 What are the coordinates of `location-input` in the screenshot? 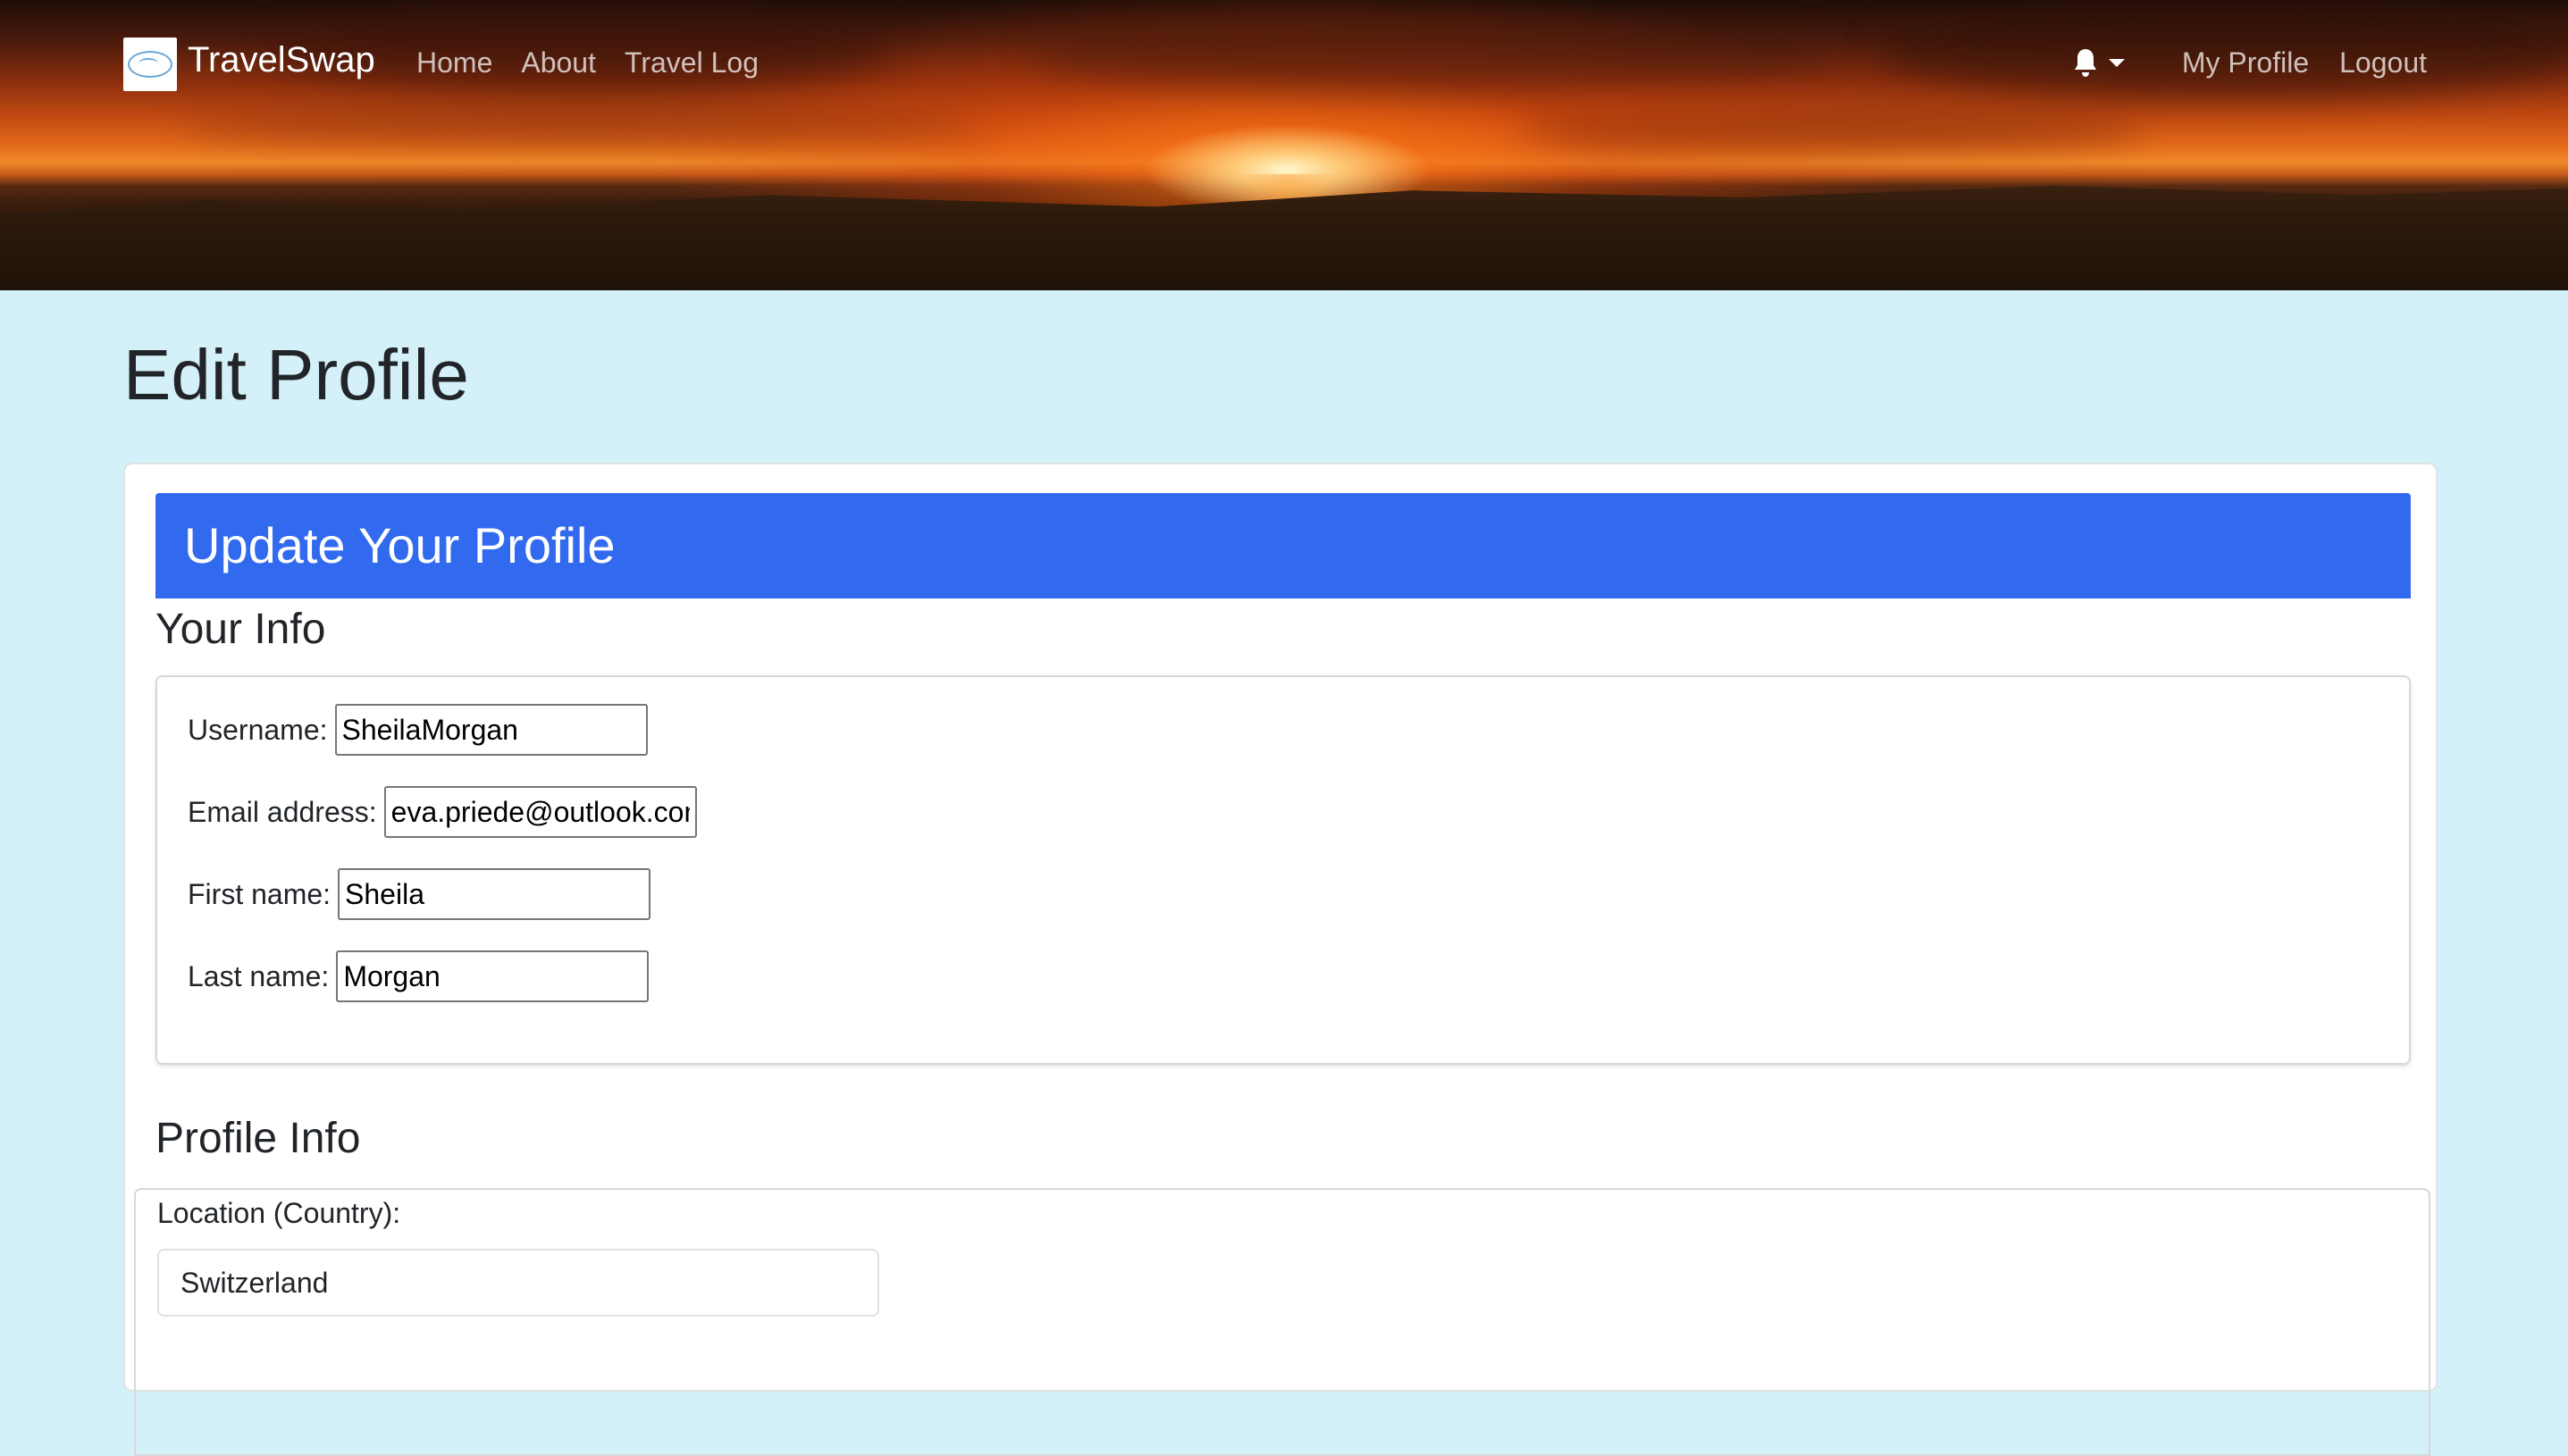 It's located at (518, 1283).